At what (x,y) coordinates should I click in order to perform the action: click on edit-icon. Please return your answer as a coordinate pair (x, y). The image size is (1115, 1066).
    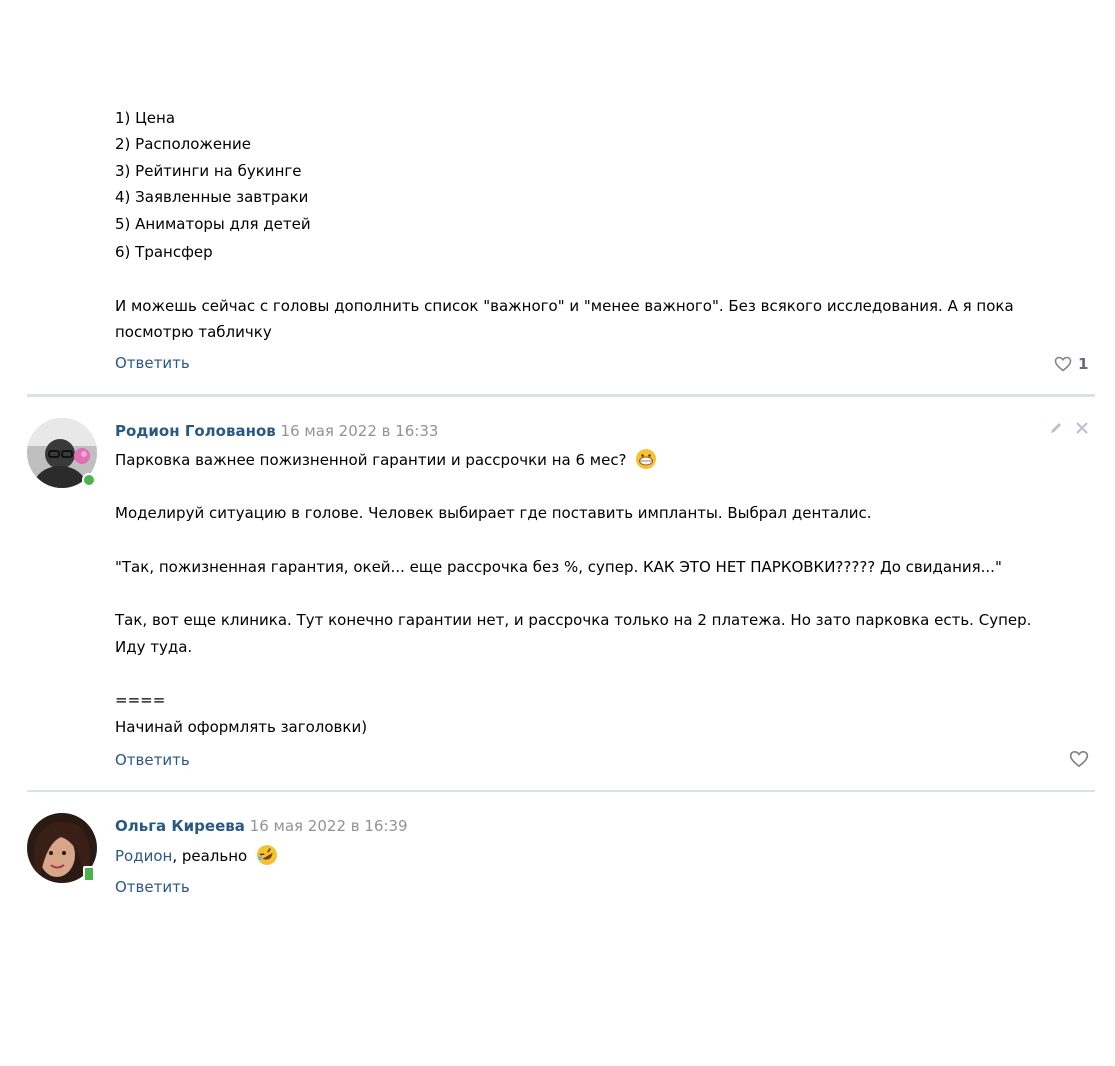
    Looking at the image, I should click on (1056, 428).